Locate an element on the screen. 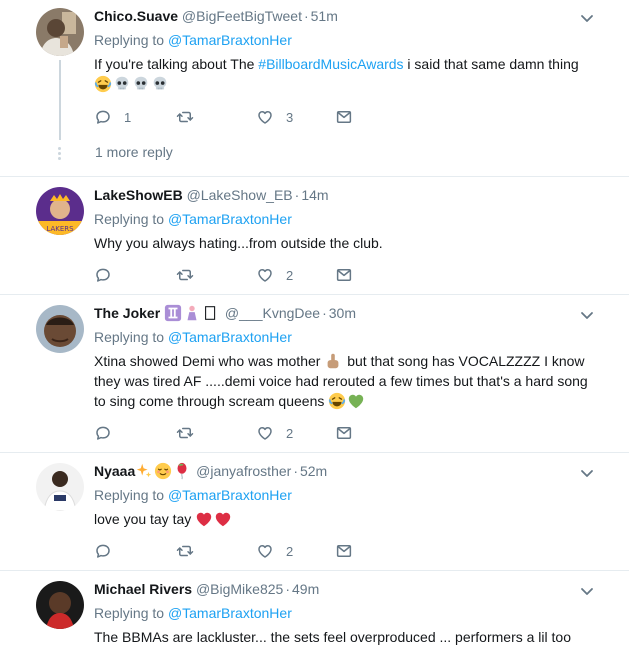 The image size is (629, 651). more-replies-link: 1 more reply is located at coordinates (134, 152).